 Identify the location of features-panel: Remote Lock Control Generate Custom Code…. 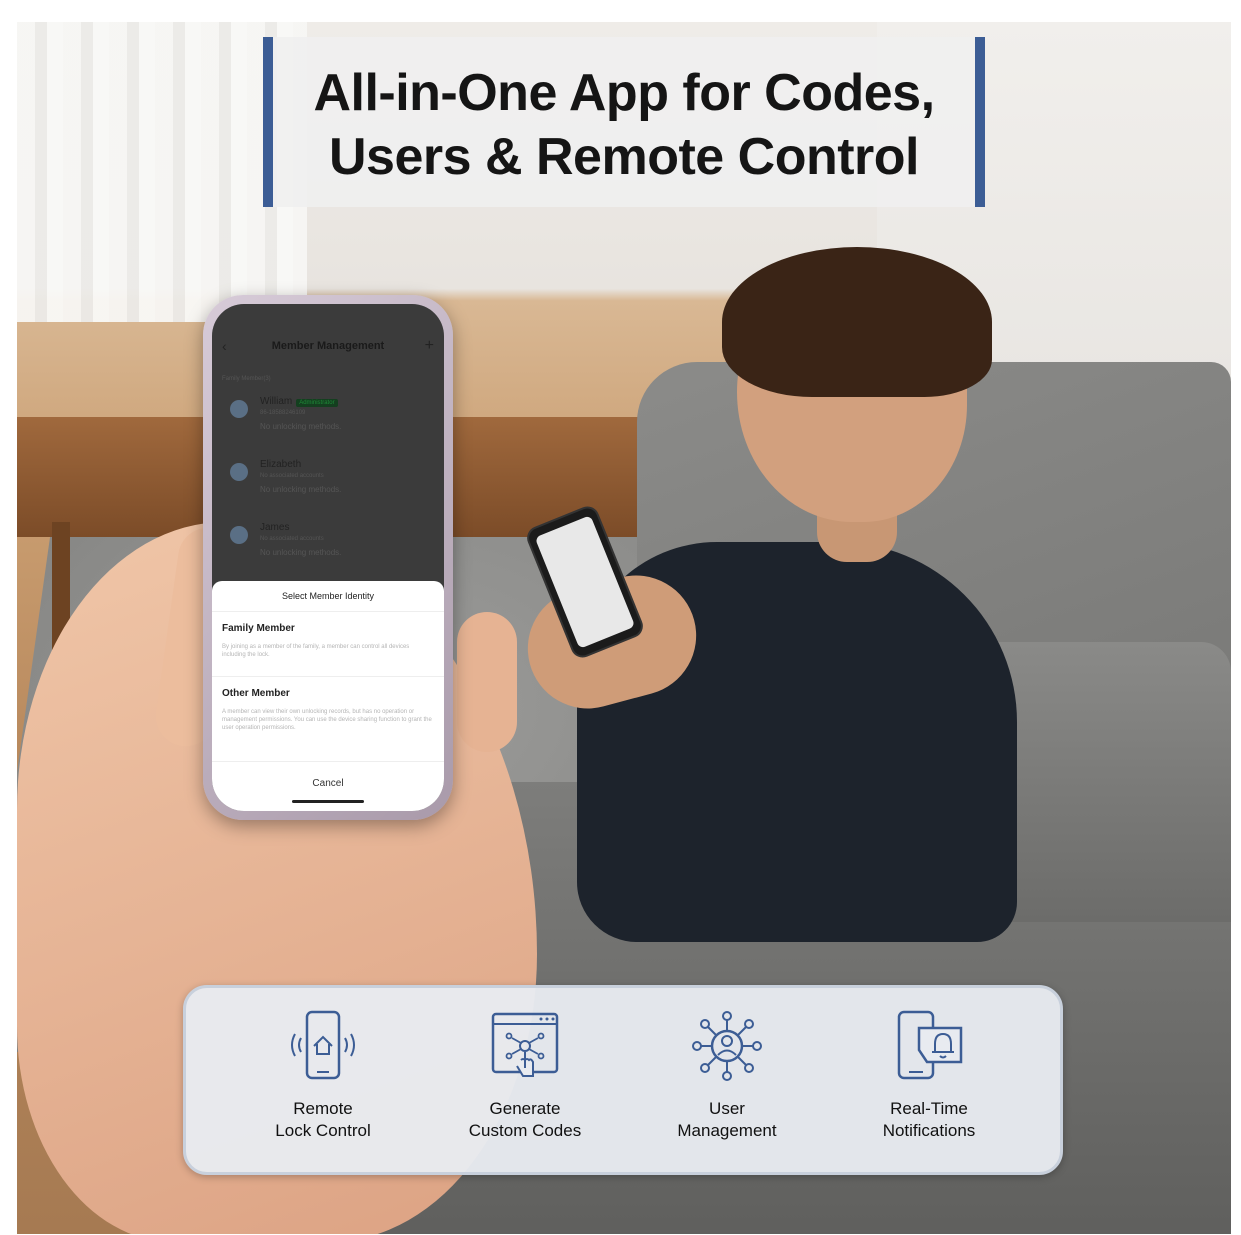
(623, 1080).